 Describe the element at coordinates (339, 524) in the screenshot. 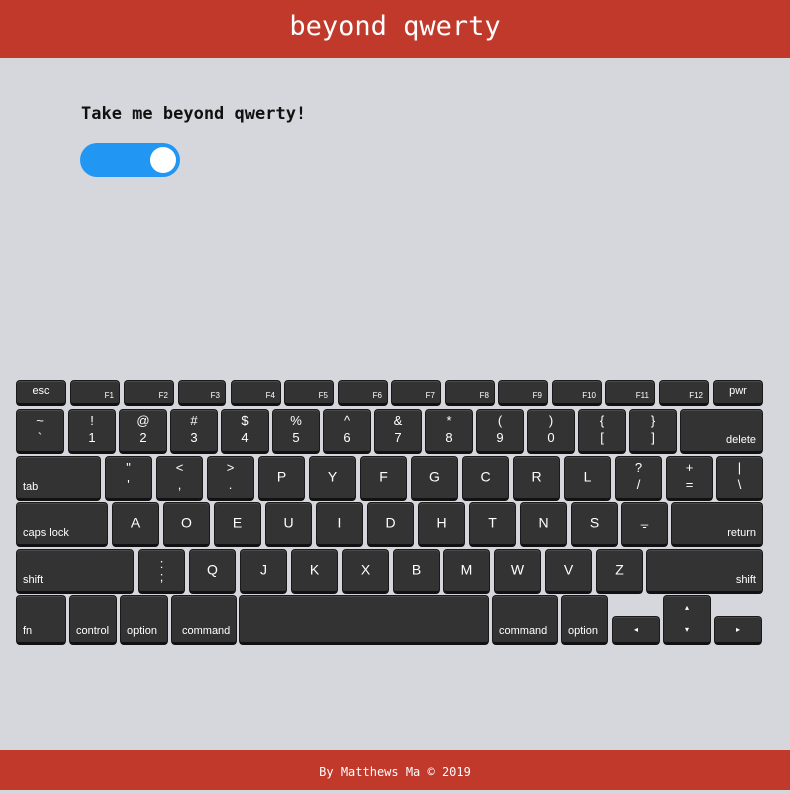

I see `key-i: I` at that location.